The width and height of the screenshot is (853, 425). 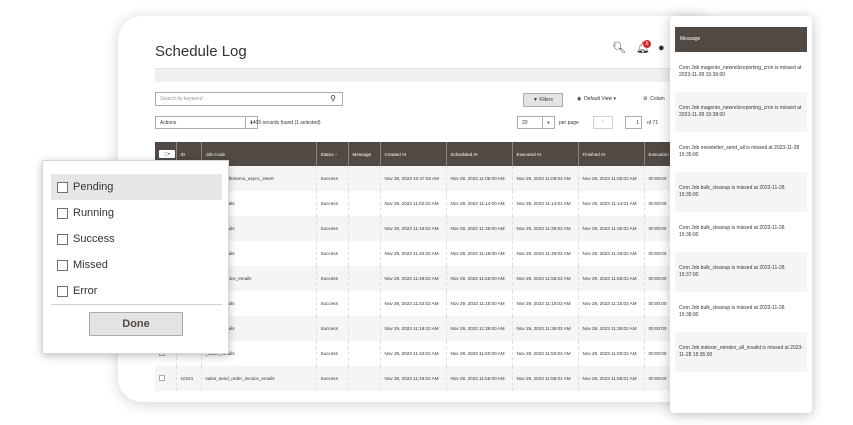 What do you see at coordinates (479, 303) in the screenshot?
I see `cell-scheduled: Nov 29, 2023 11:15:00 AM` at bounding box center [479, 303].